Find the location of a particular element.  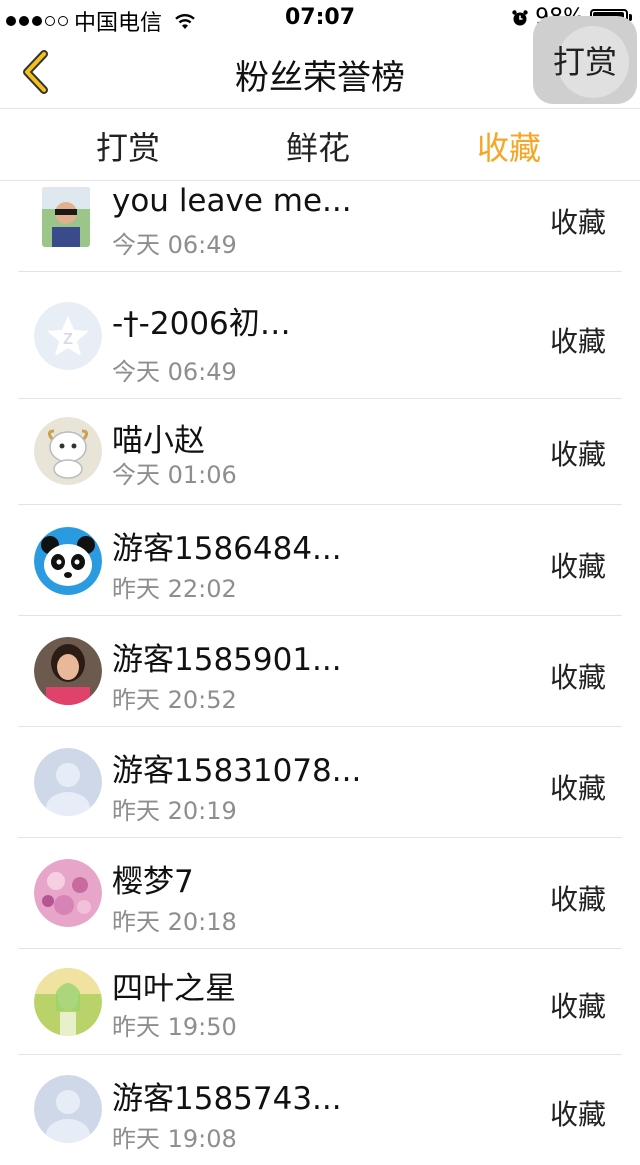

reward-button-label: 打赏 is located at coordinates (584, 62).